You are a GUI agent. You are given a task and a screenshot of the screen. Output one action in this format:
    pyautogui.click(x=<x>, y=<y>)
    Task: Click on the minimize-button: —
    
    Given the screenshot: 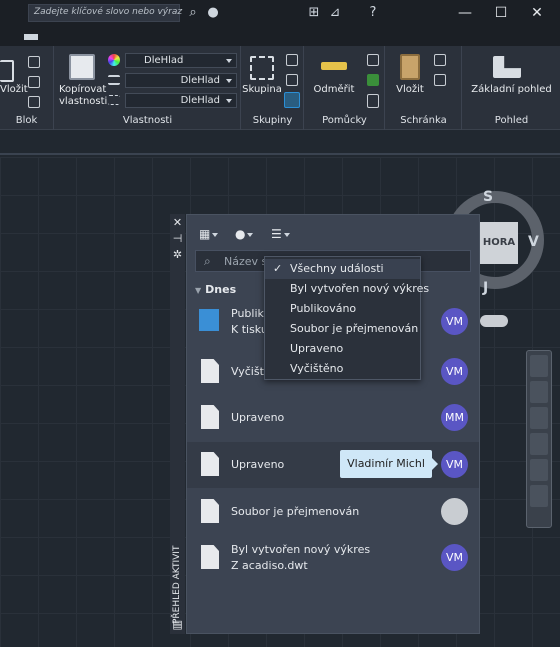 What is the action you would take?
    pyautogui.click(x=465, y=13)
    